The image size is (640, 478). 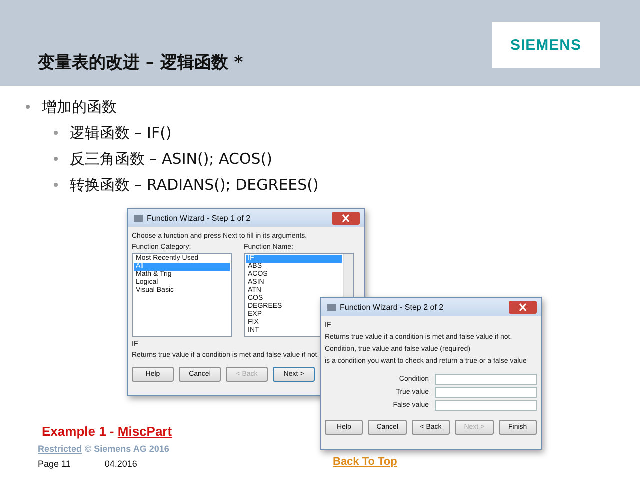 What do you see at coordinates (392, 307) in the screenshot?
I see `window-title: Function Wizard - Step 2 of 2` at bounding box center [392, 307].